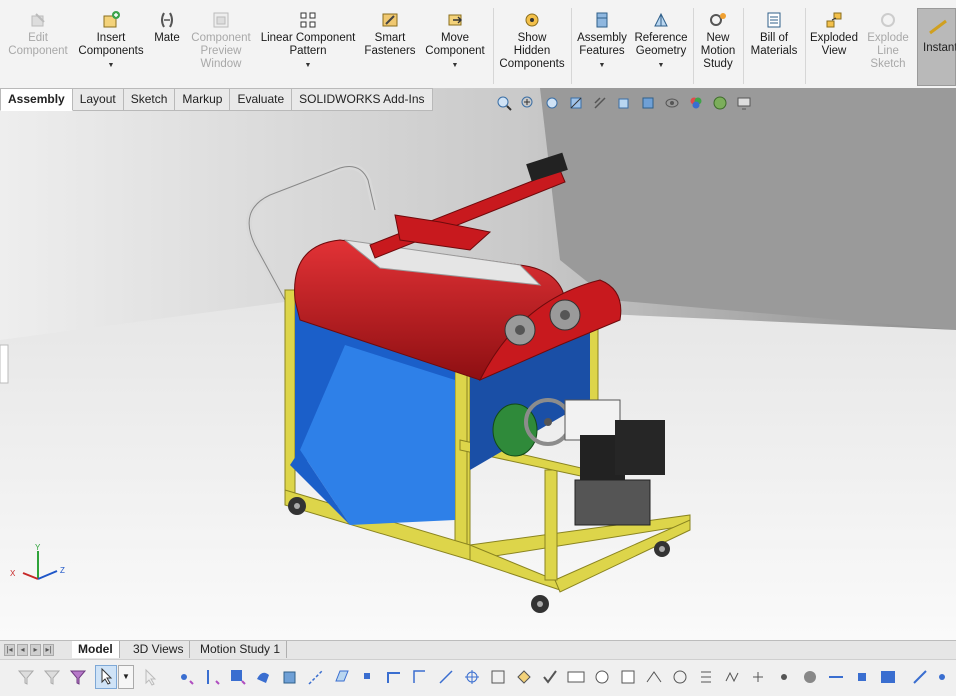 The width and height of the screenshot is (956, 696). What do you see at coordinates (600, 103) in the screenshot?
I see `dynamic-annotation-icon` at bounding box center [600, 103].